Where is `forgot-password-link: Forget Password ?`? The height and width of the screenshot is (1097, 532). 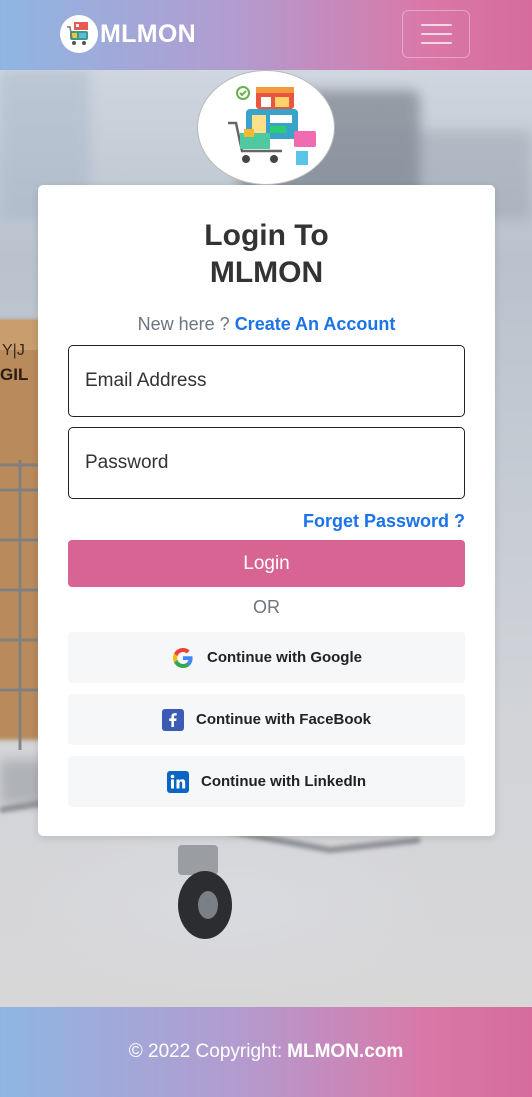 forgot-password-link: Forget Password ? is located at coordinates (384, 521).